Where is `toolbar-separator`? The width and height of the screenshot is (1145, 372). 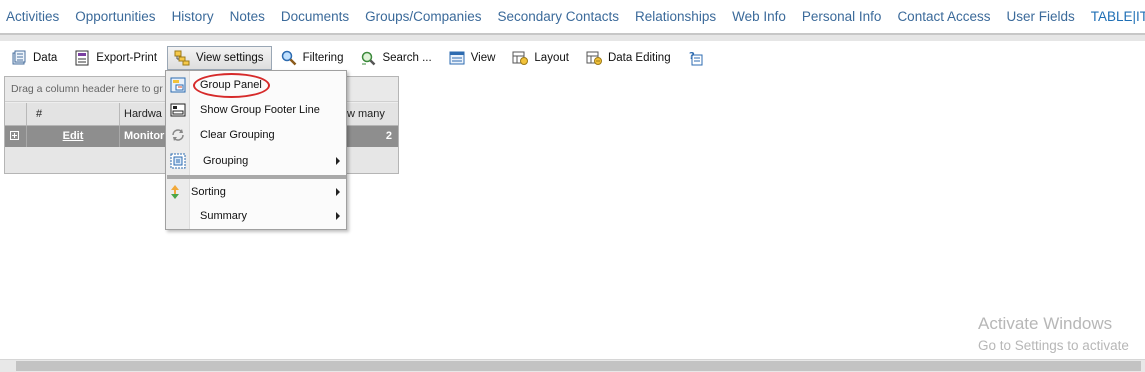 toolbar-separator is located at coordinates (572, 38).